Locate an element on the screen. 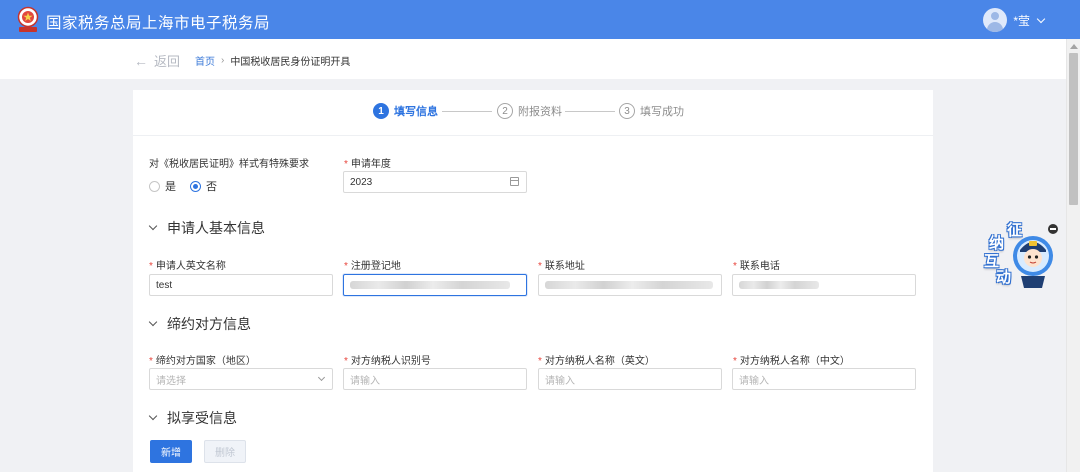  address-input is located at coordinates (630, 285).